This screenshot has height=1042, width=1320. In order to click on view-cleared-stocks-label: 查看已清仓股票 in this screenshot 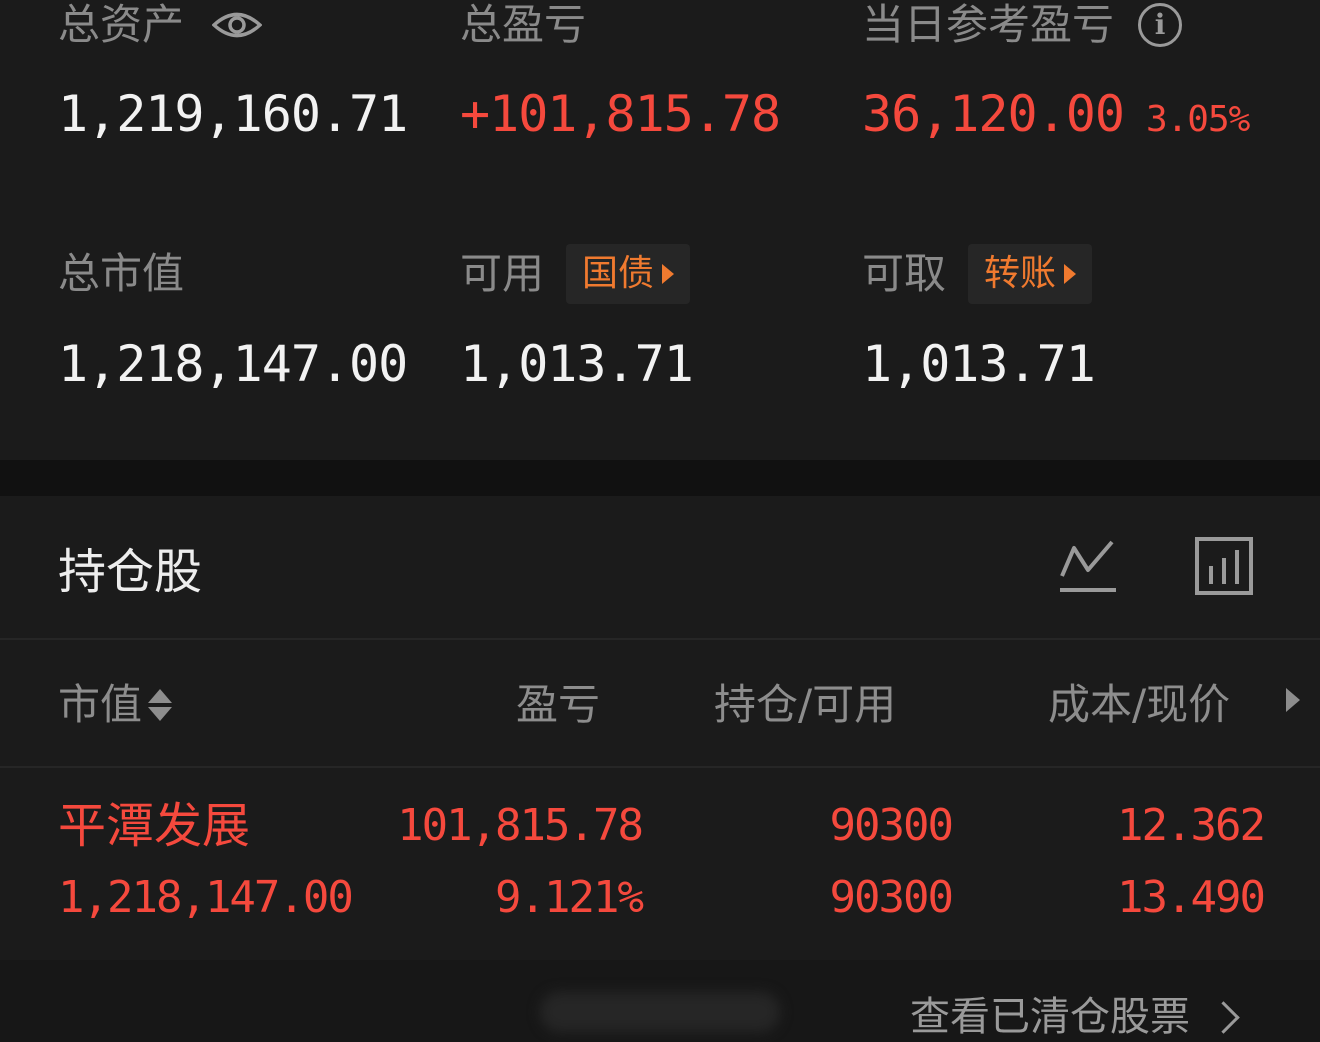, I will do `click(1050, 1017)`.